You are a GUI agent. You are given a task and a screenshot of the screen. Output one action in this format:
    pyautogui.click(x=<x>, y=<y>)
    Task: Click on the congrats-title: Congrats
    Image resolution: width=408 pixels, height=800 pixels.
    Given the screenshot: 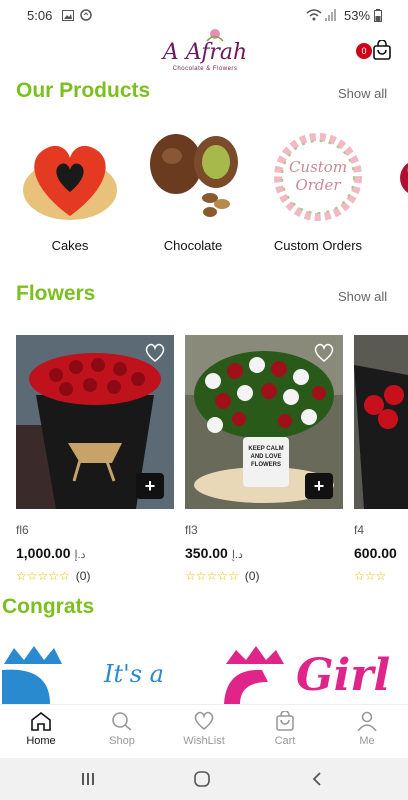 What is the action you would take?
    pyautogui.click(x=48, y=606)
    